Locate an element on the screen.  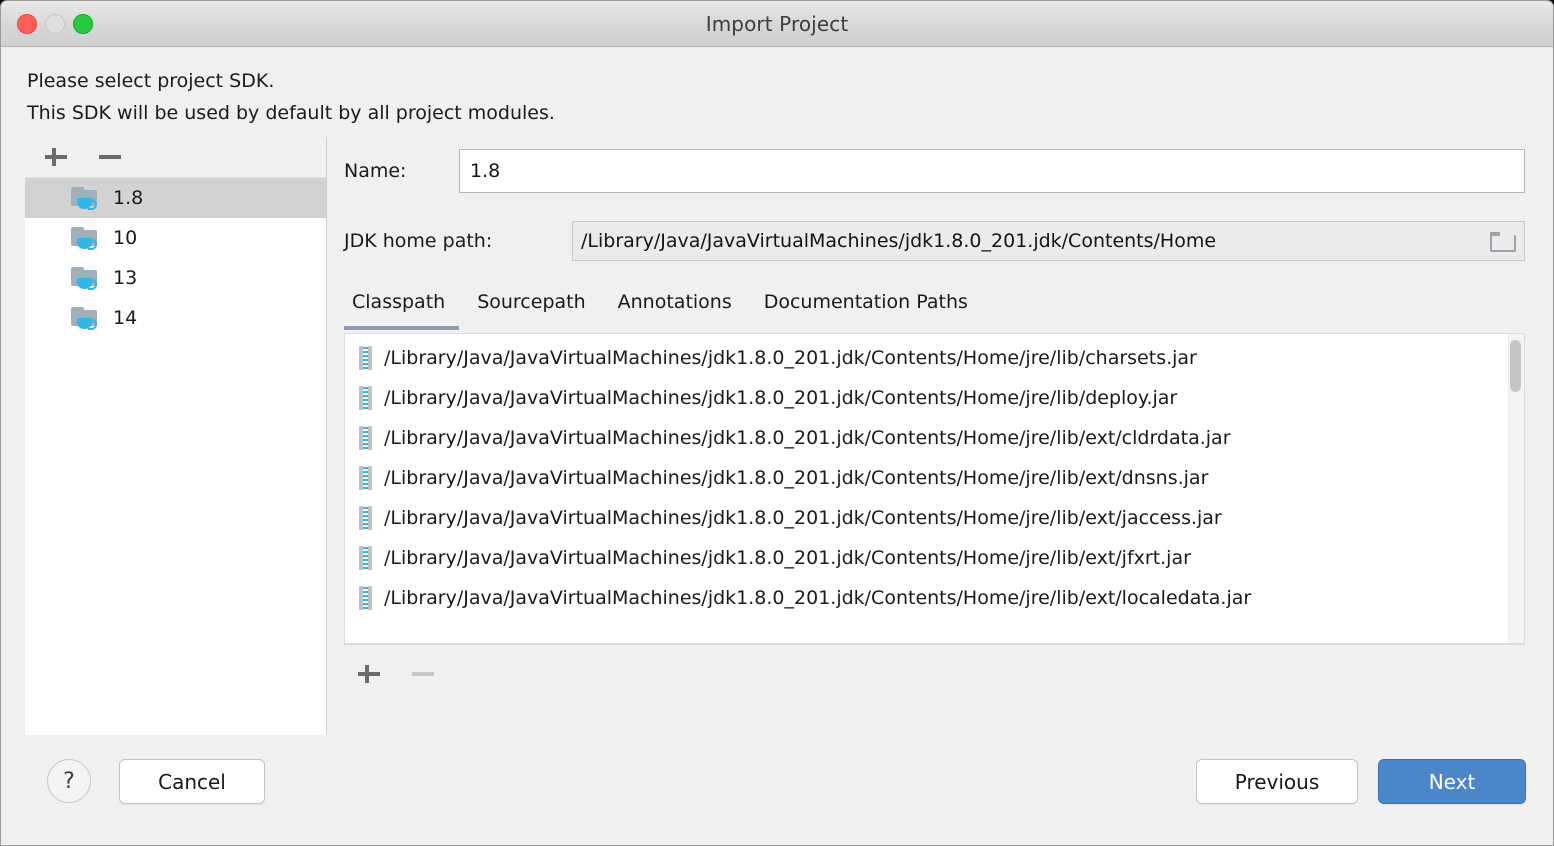
sdk-panel: 1.8 10 13 14 is located at coordinates (175, 436).